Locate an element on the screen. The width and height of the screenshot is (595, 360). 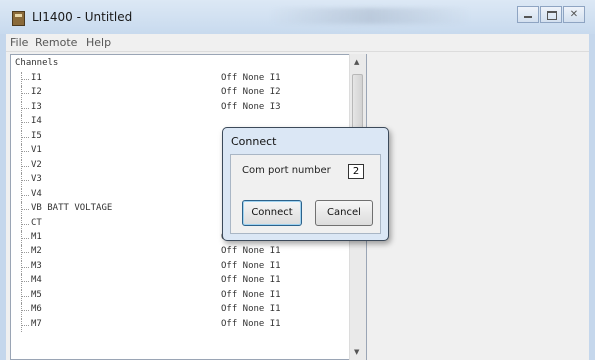
window-title: LI1400 - Untitled is located at coordinates (82, 17).